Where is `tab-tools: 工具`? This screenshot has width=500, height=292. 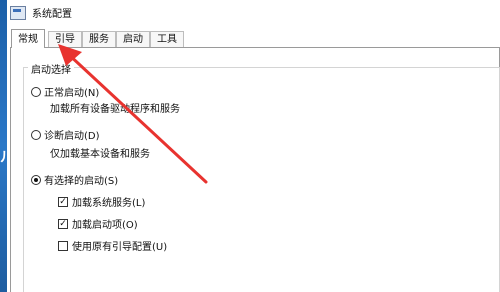 tab-tools: 工具 is located at coordinates (167, 39).